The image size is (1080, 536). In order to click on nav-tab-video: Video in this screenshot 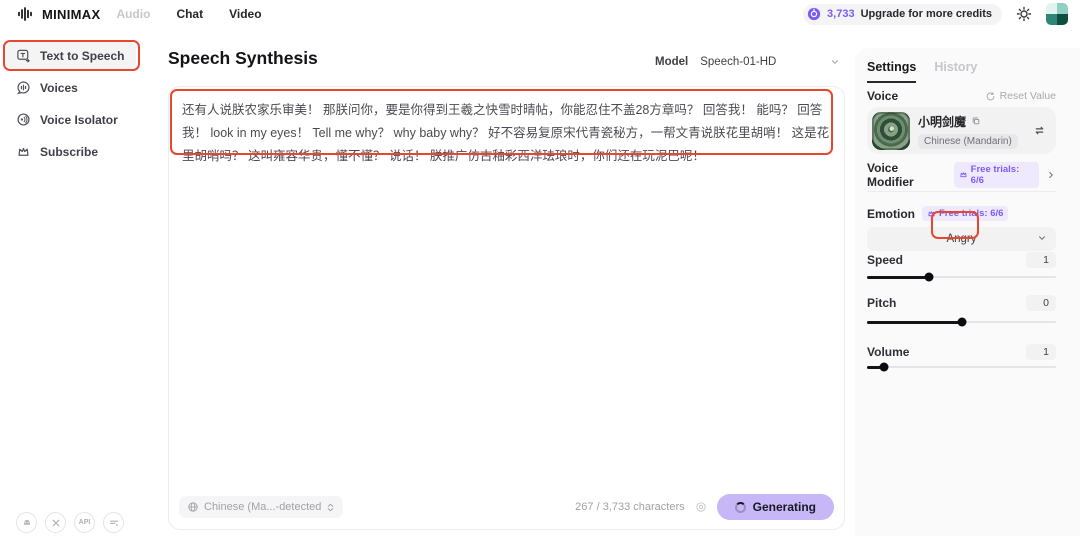, I will do `click(245, 14)`.